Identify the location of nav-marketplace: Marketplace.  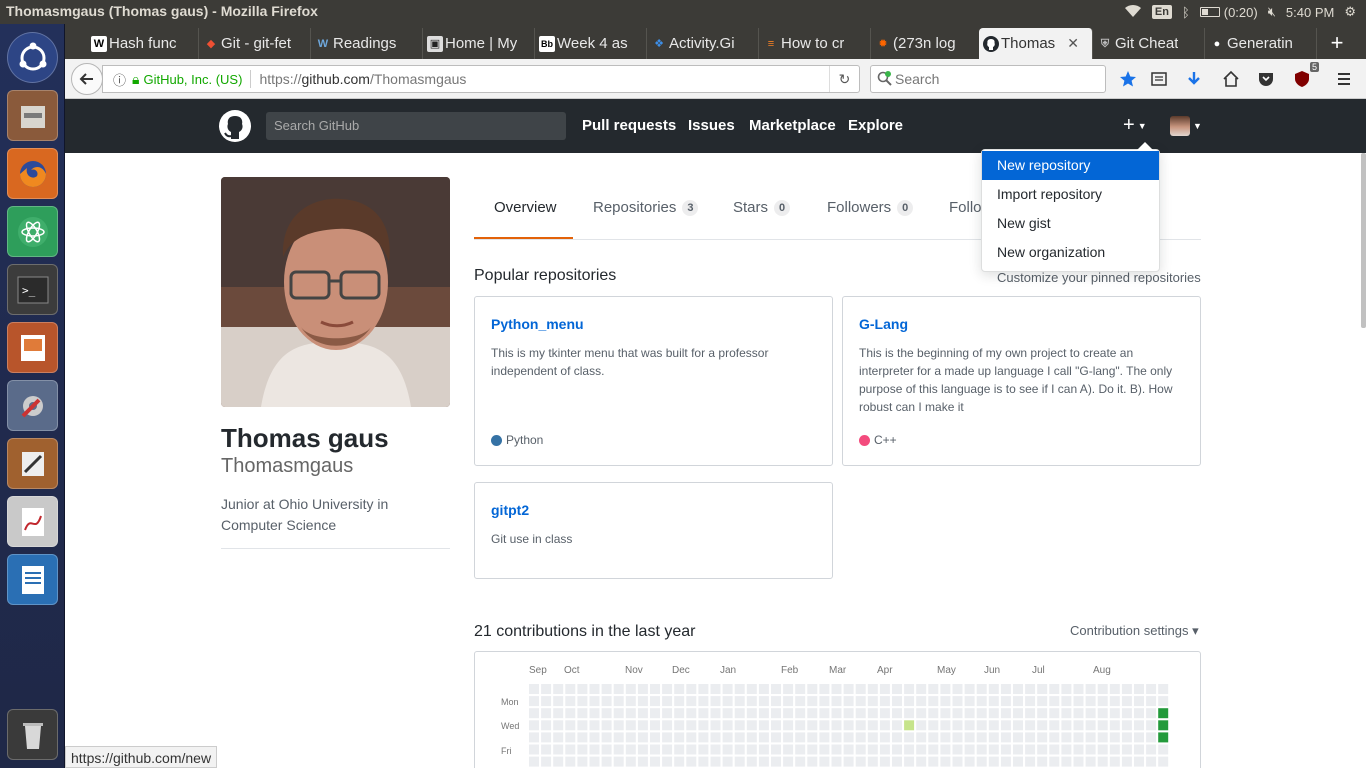
(792, 125).